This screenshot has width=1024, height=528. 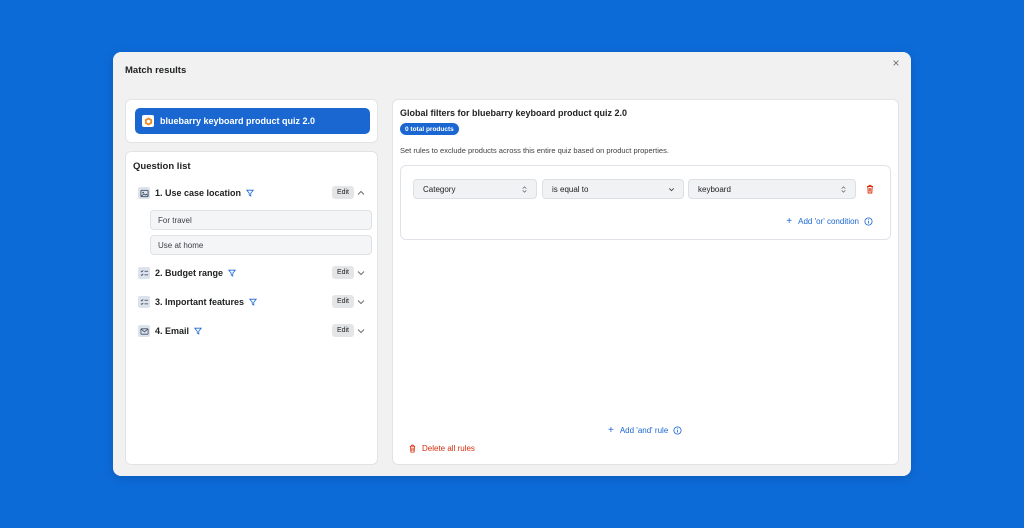 I want to click on delete-all-label: Delete all rules, so click(x=448, y=448).